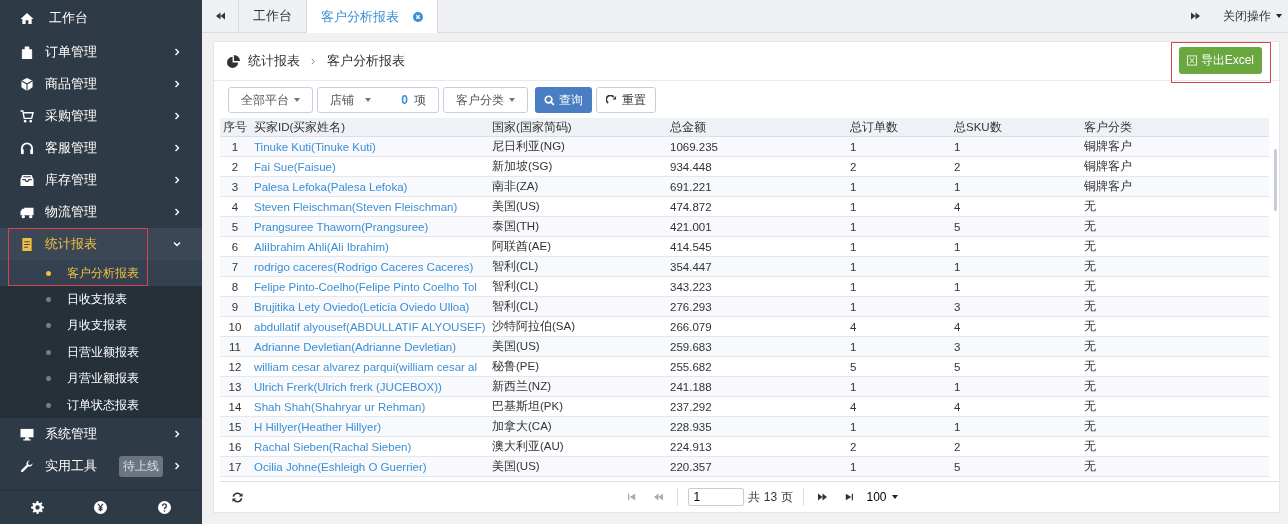 This screenshot has height=524, width=1288. What do you see at coordinates (978, 127) in the screenshot?
I see `column-header: 总SKU数` at bounding box center [978, 127].